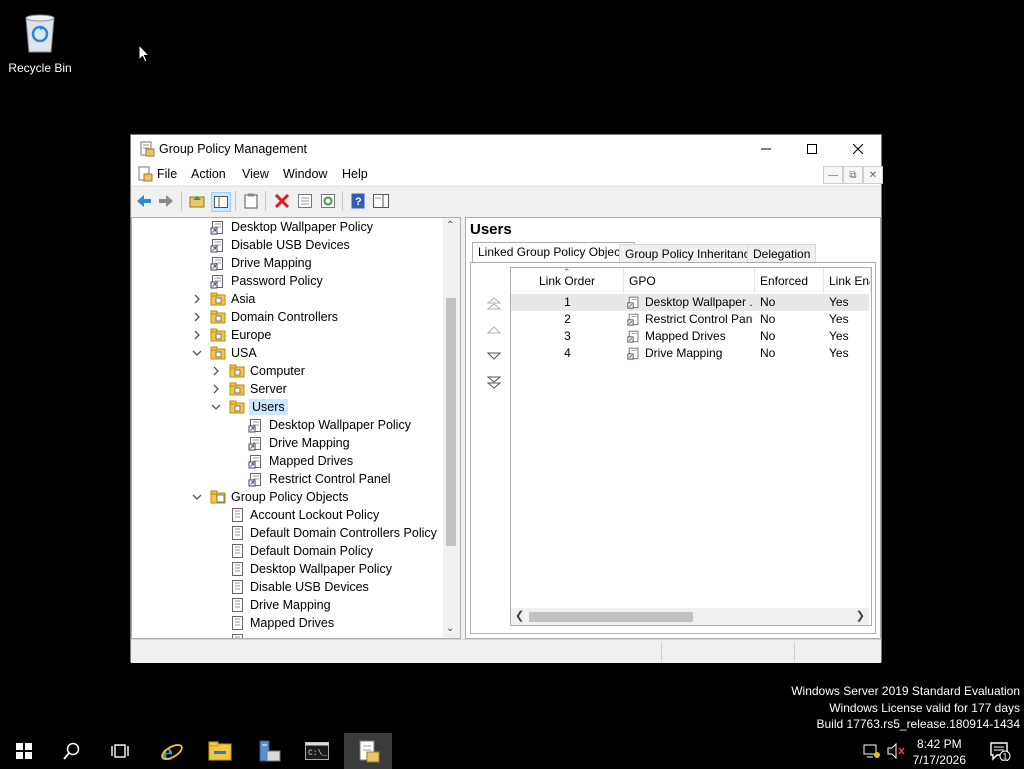  Describe the element at coordinates (267, 371) in the screenshot. I see `tree-item-computer: Computer` at that location.